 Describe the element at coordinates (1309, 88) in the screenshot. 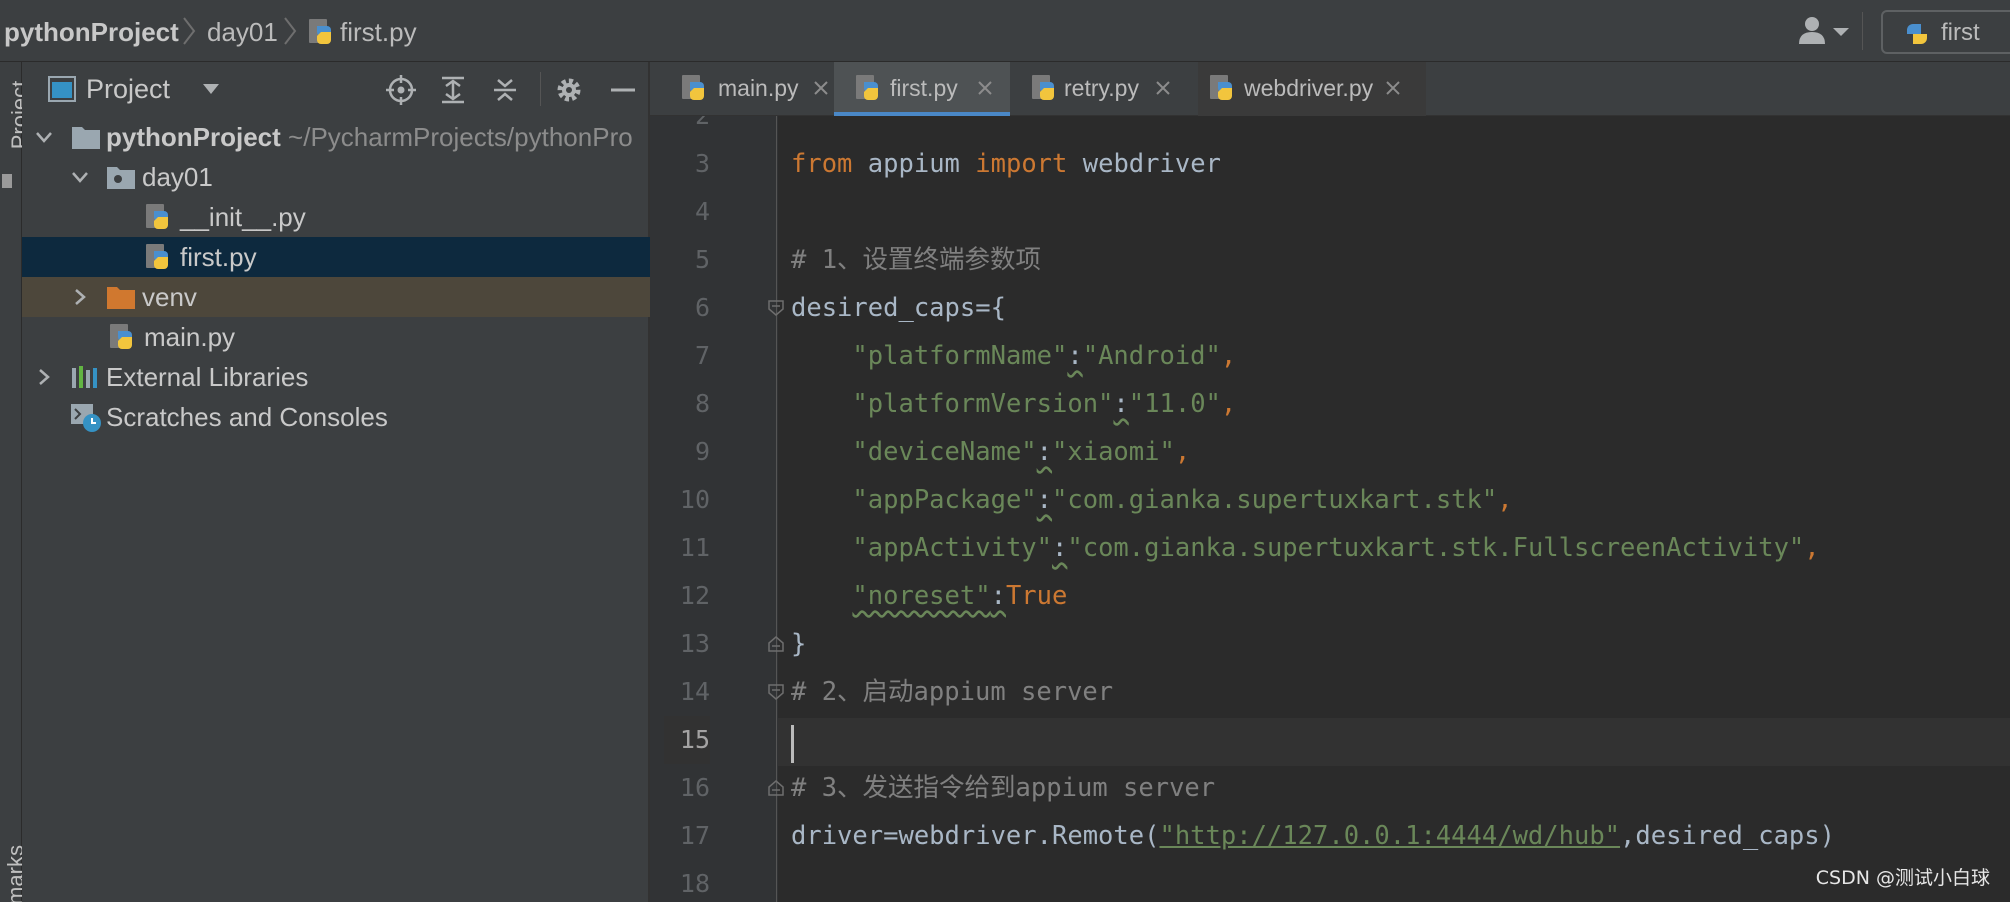

I see `tab-label: webdriver.py` at that location.